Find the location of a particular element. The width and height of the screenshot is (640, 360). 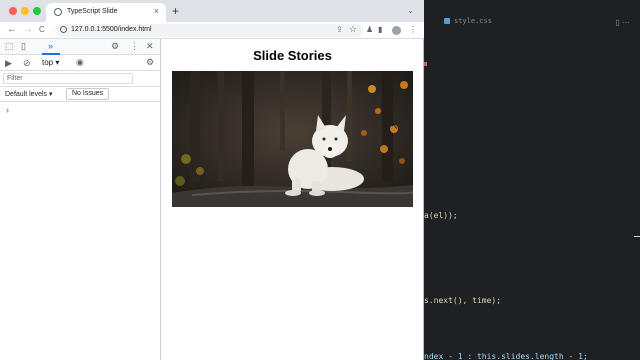

slide-image-wolf is located at coordinates (292, 139).